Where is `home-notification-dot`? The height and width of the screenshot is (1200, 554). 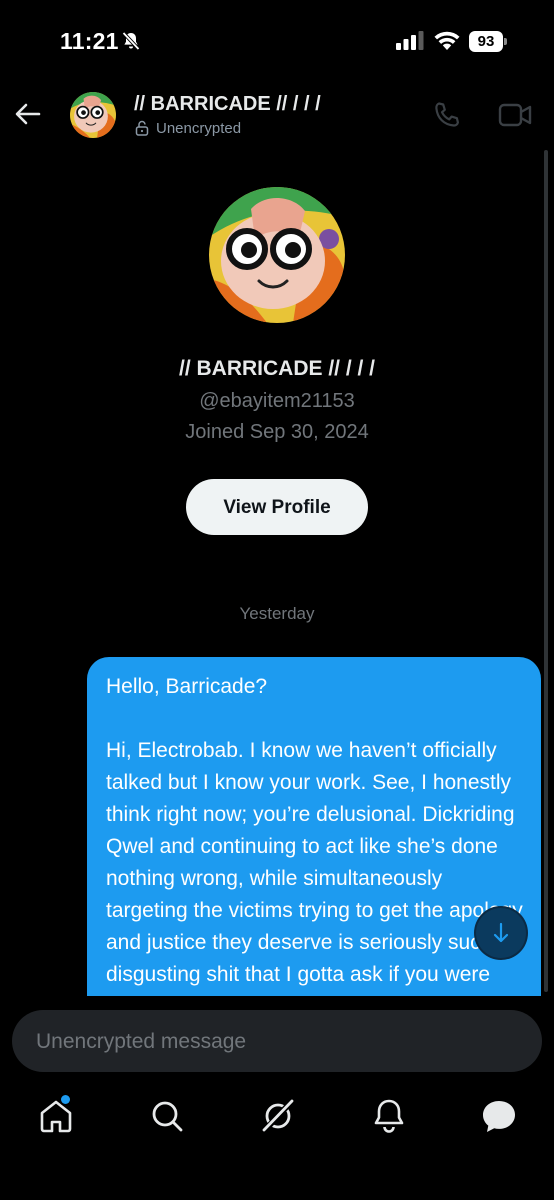 home-notification-dot is located at coordinates (65, 1099).